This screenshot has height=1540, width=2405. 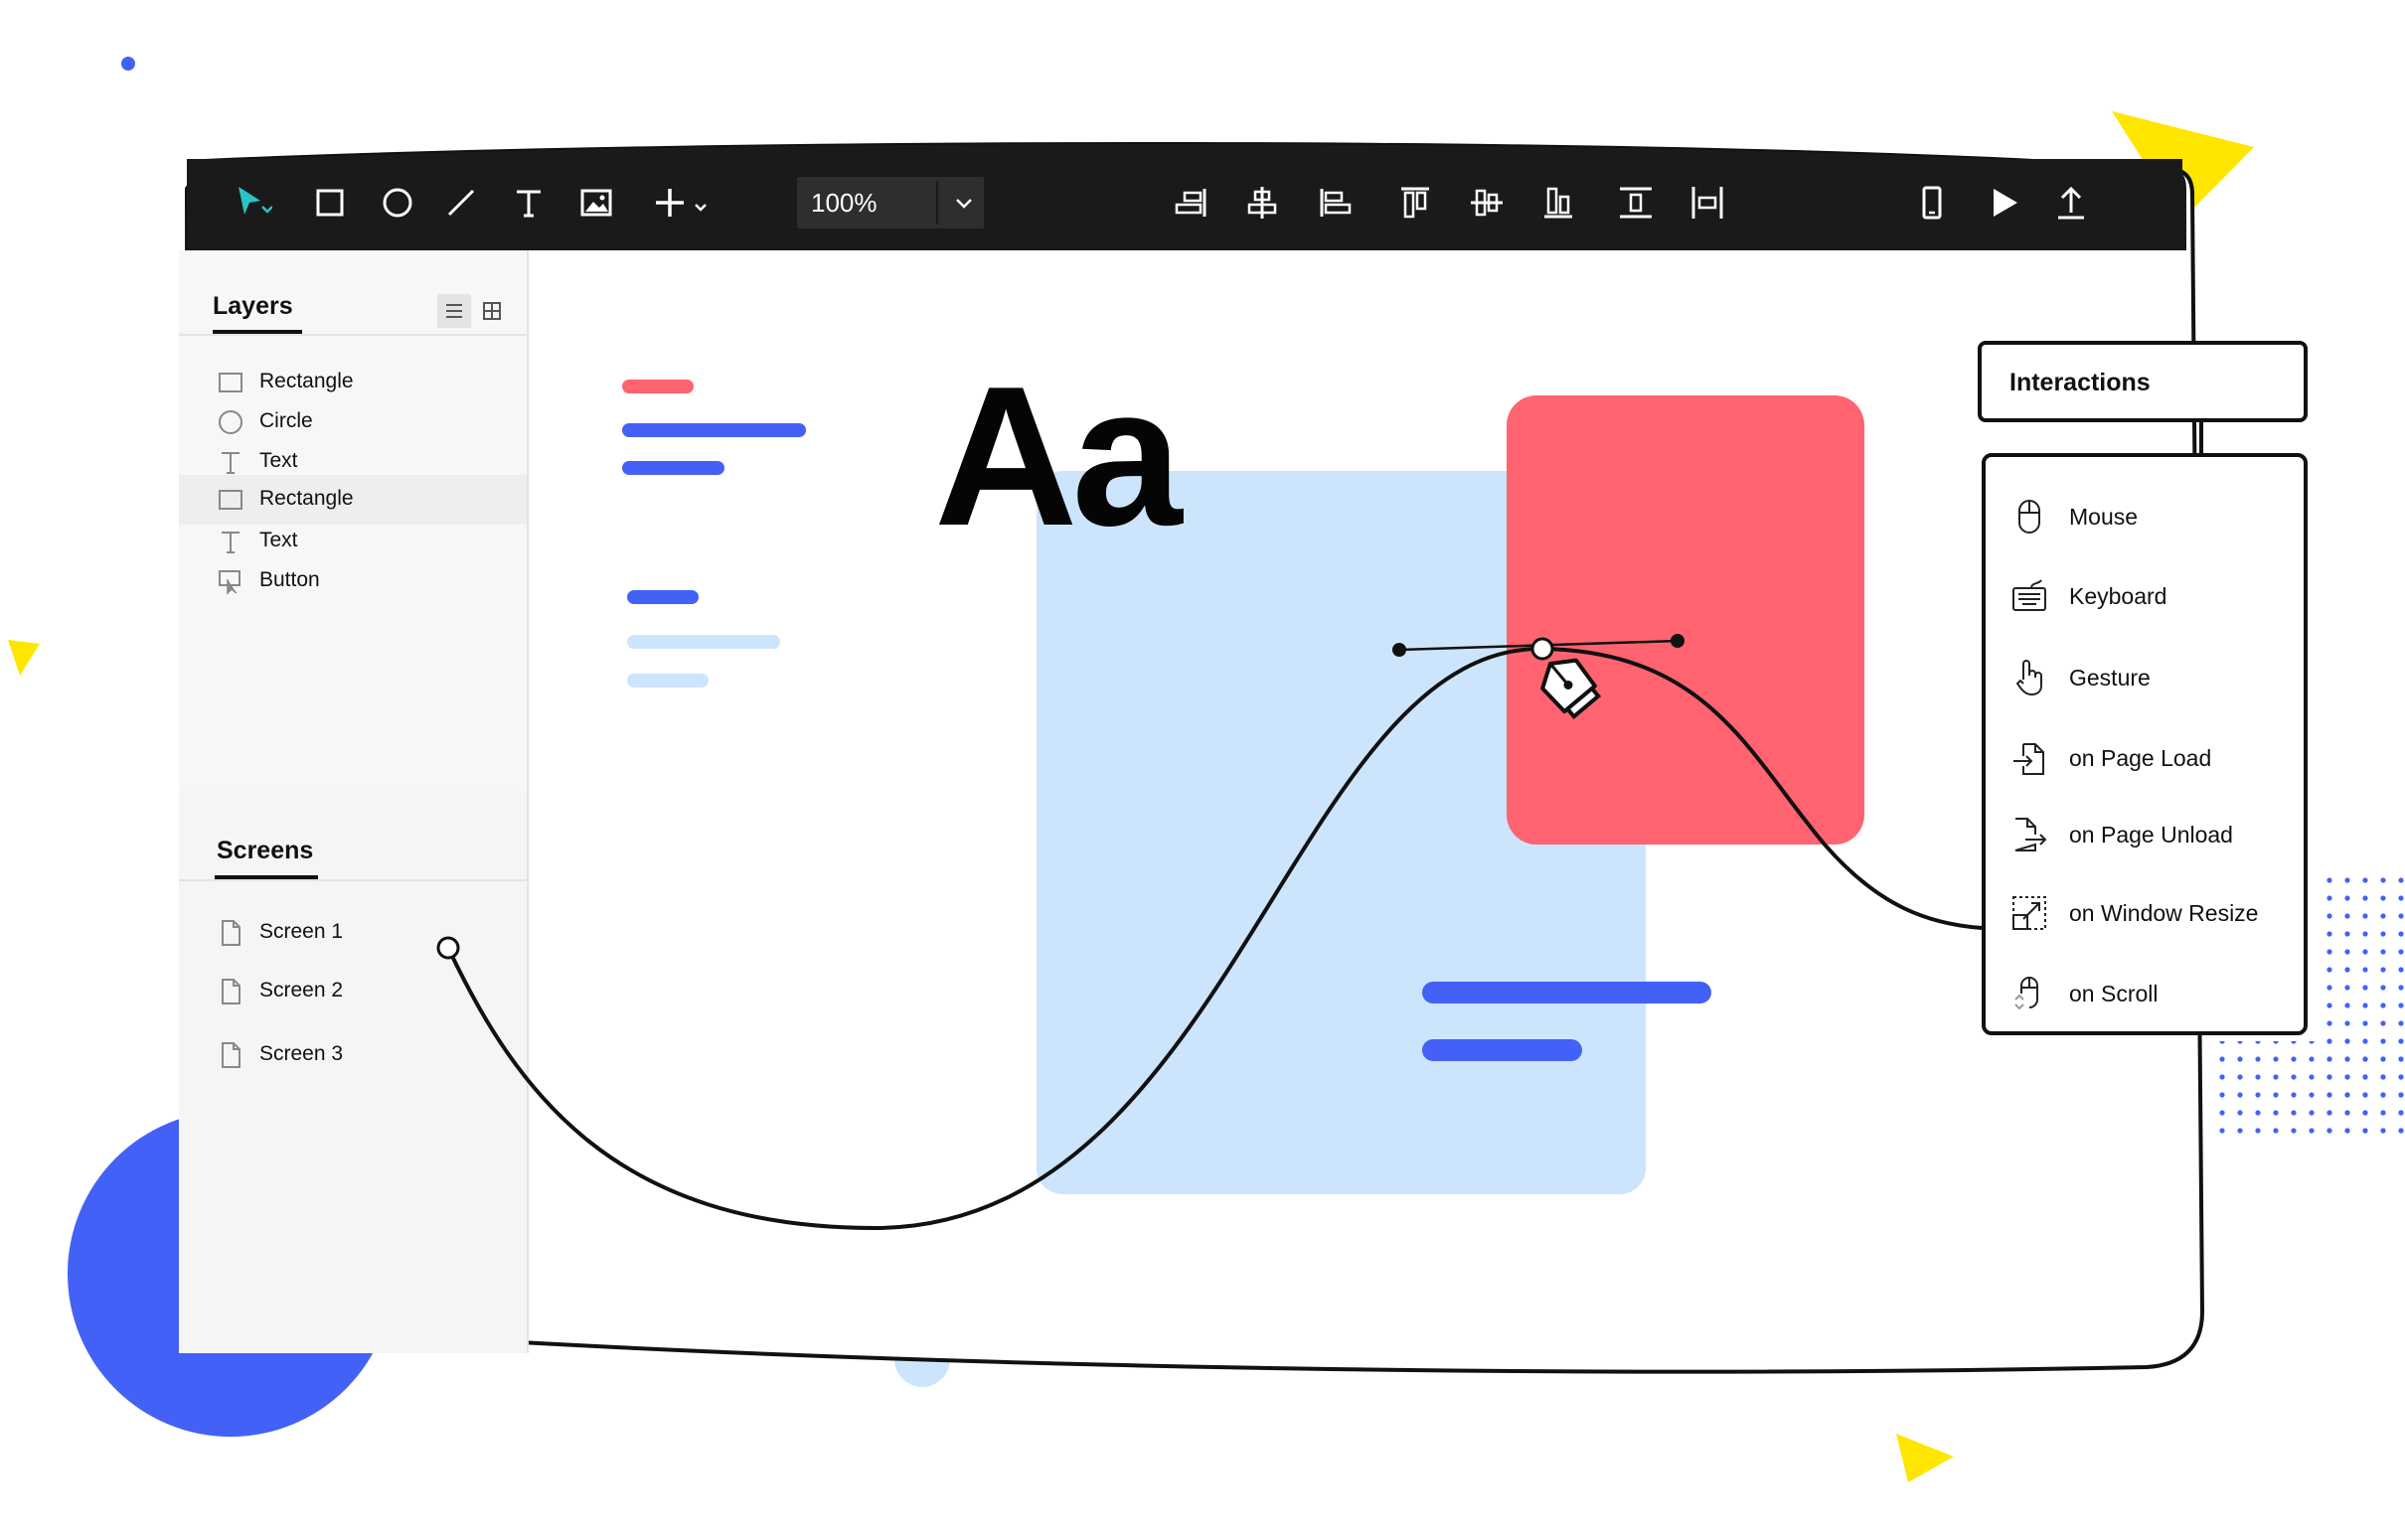 I want to click on interaction-item: on Scroll, so click(x=2145, y=994).